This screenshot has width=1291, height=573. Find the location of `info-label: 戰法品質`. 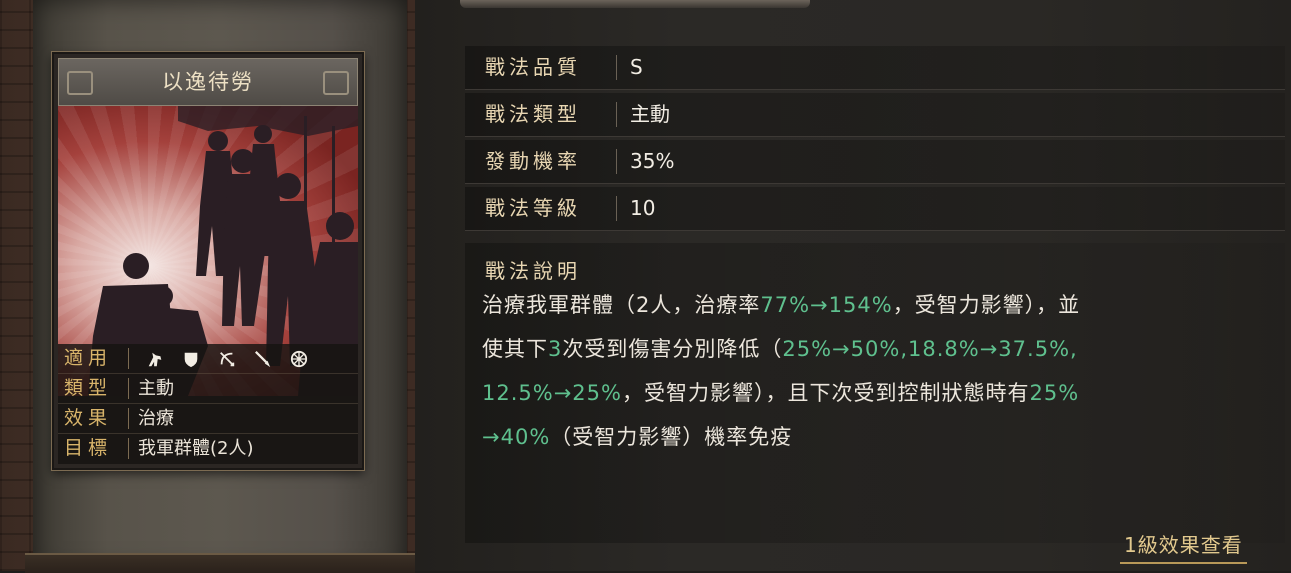

info-label: 戰法品質 is located at coordinates (533, 67).